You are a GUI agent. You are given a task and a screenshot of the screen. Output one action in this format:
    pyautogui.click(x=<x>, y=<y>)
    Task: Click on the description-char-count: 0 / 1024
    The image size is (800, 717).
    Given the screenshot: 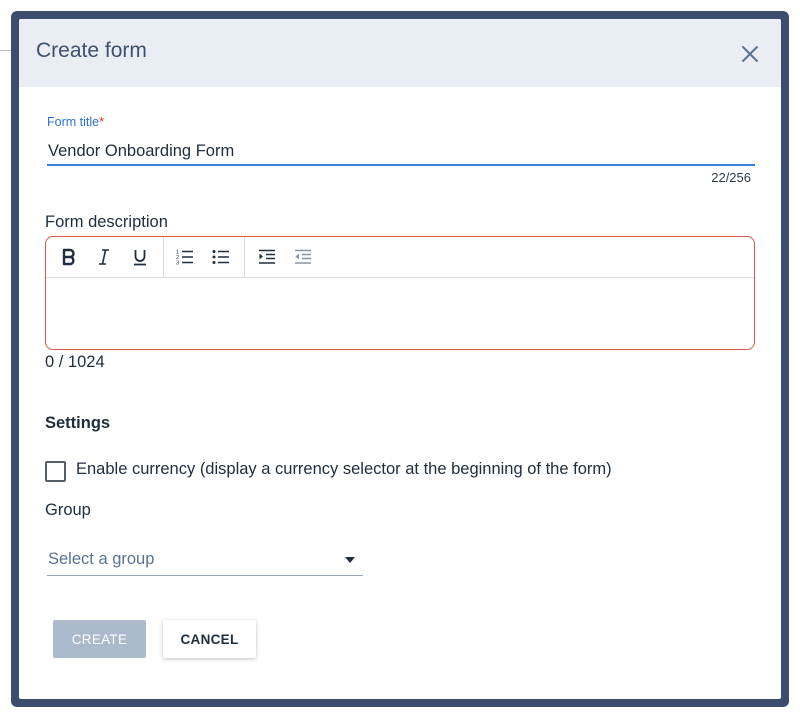 What is the action you would take?
    pyautogui.click(x=75, y=362)
    